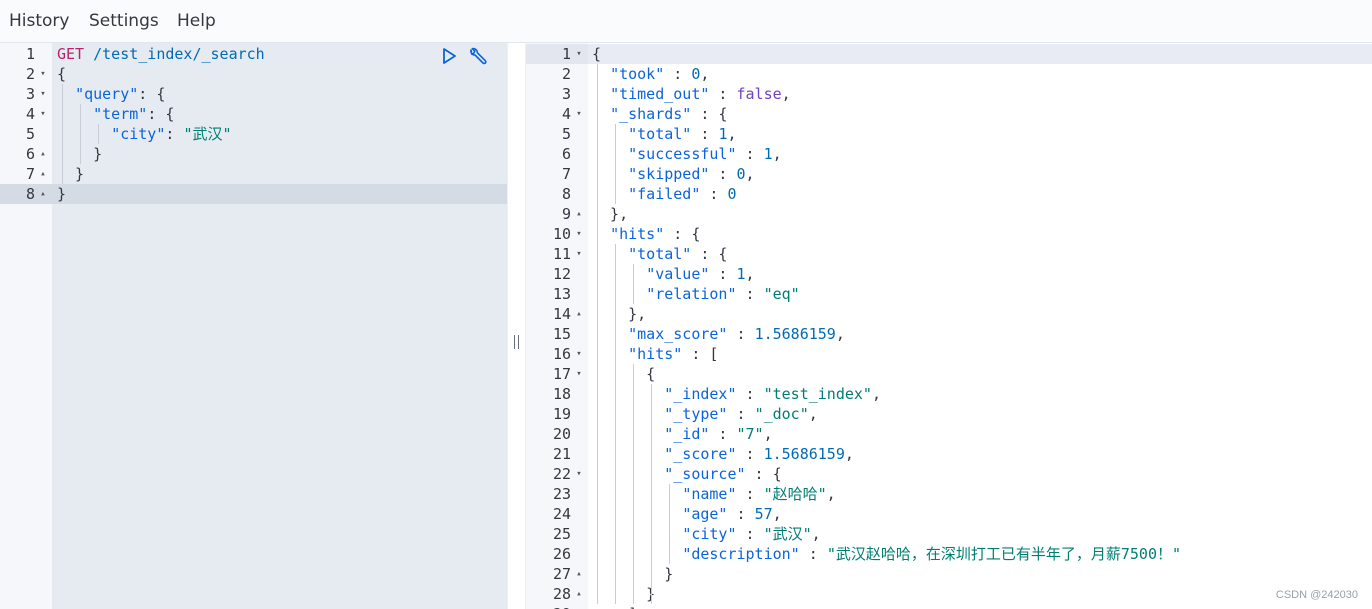 Image resolution: width=1372 pixels, height=609 pixels. I want to click on line-number: 1, so click(566, 54).